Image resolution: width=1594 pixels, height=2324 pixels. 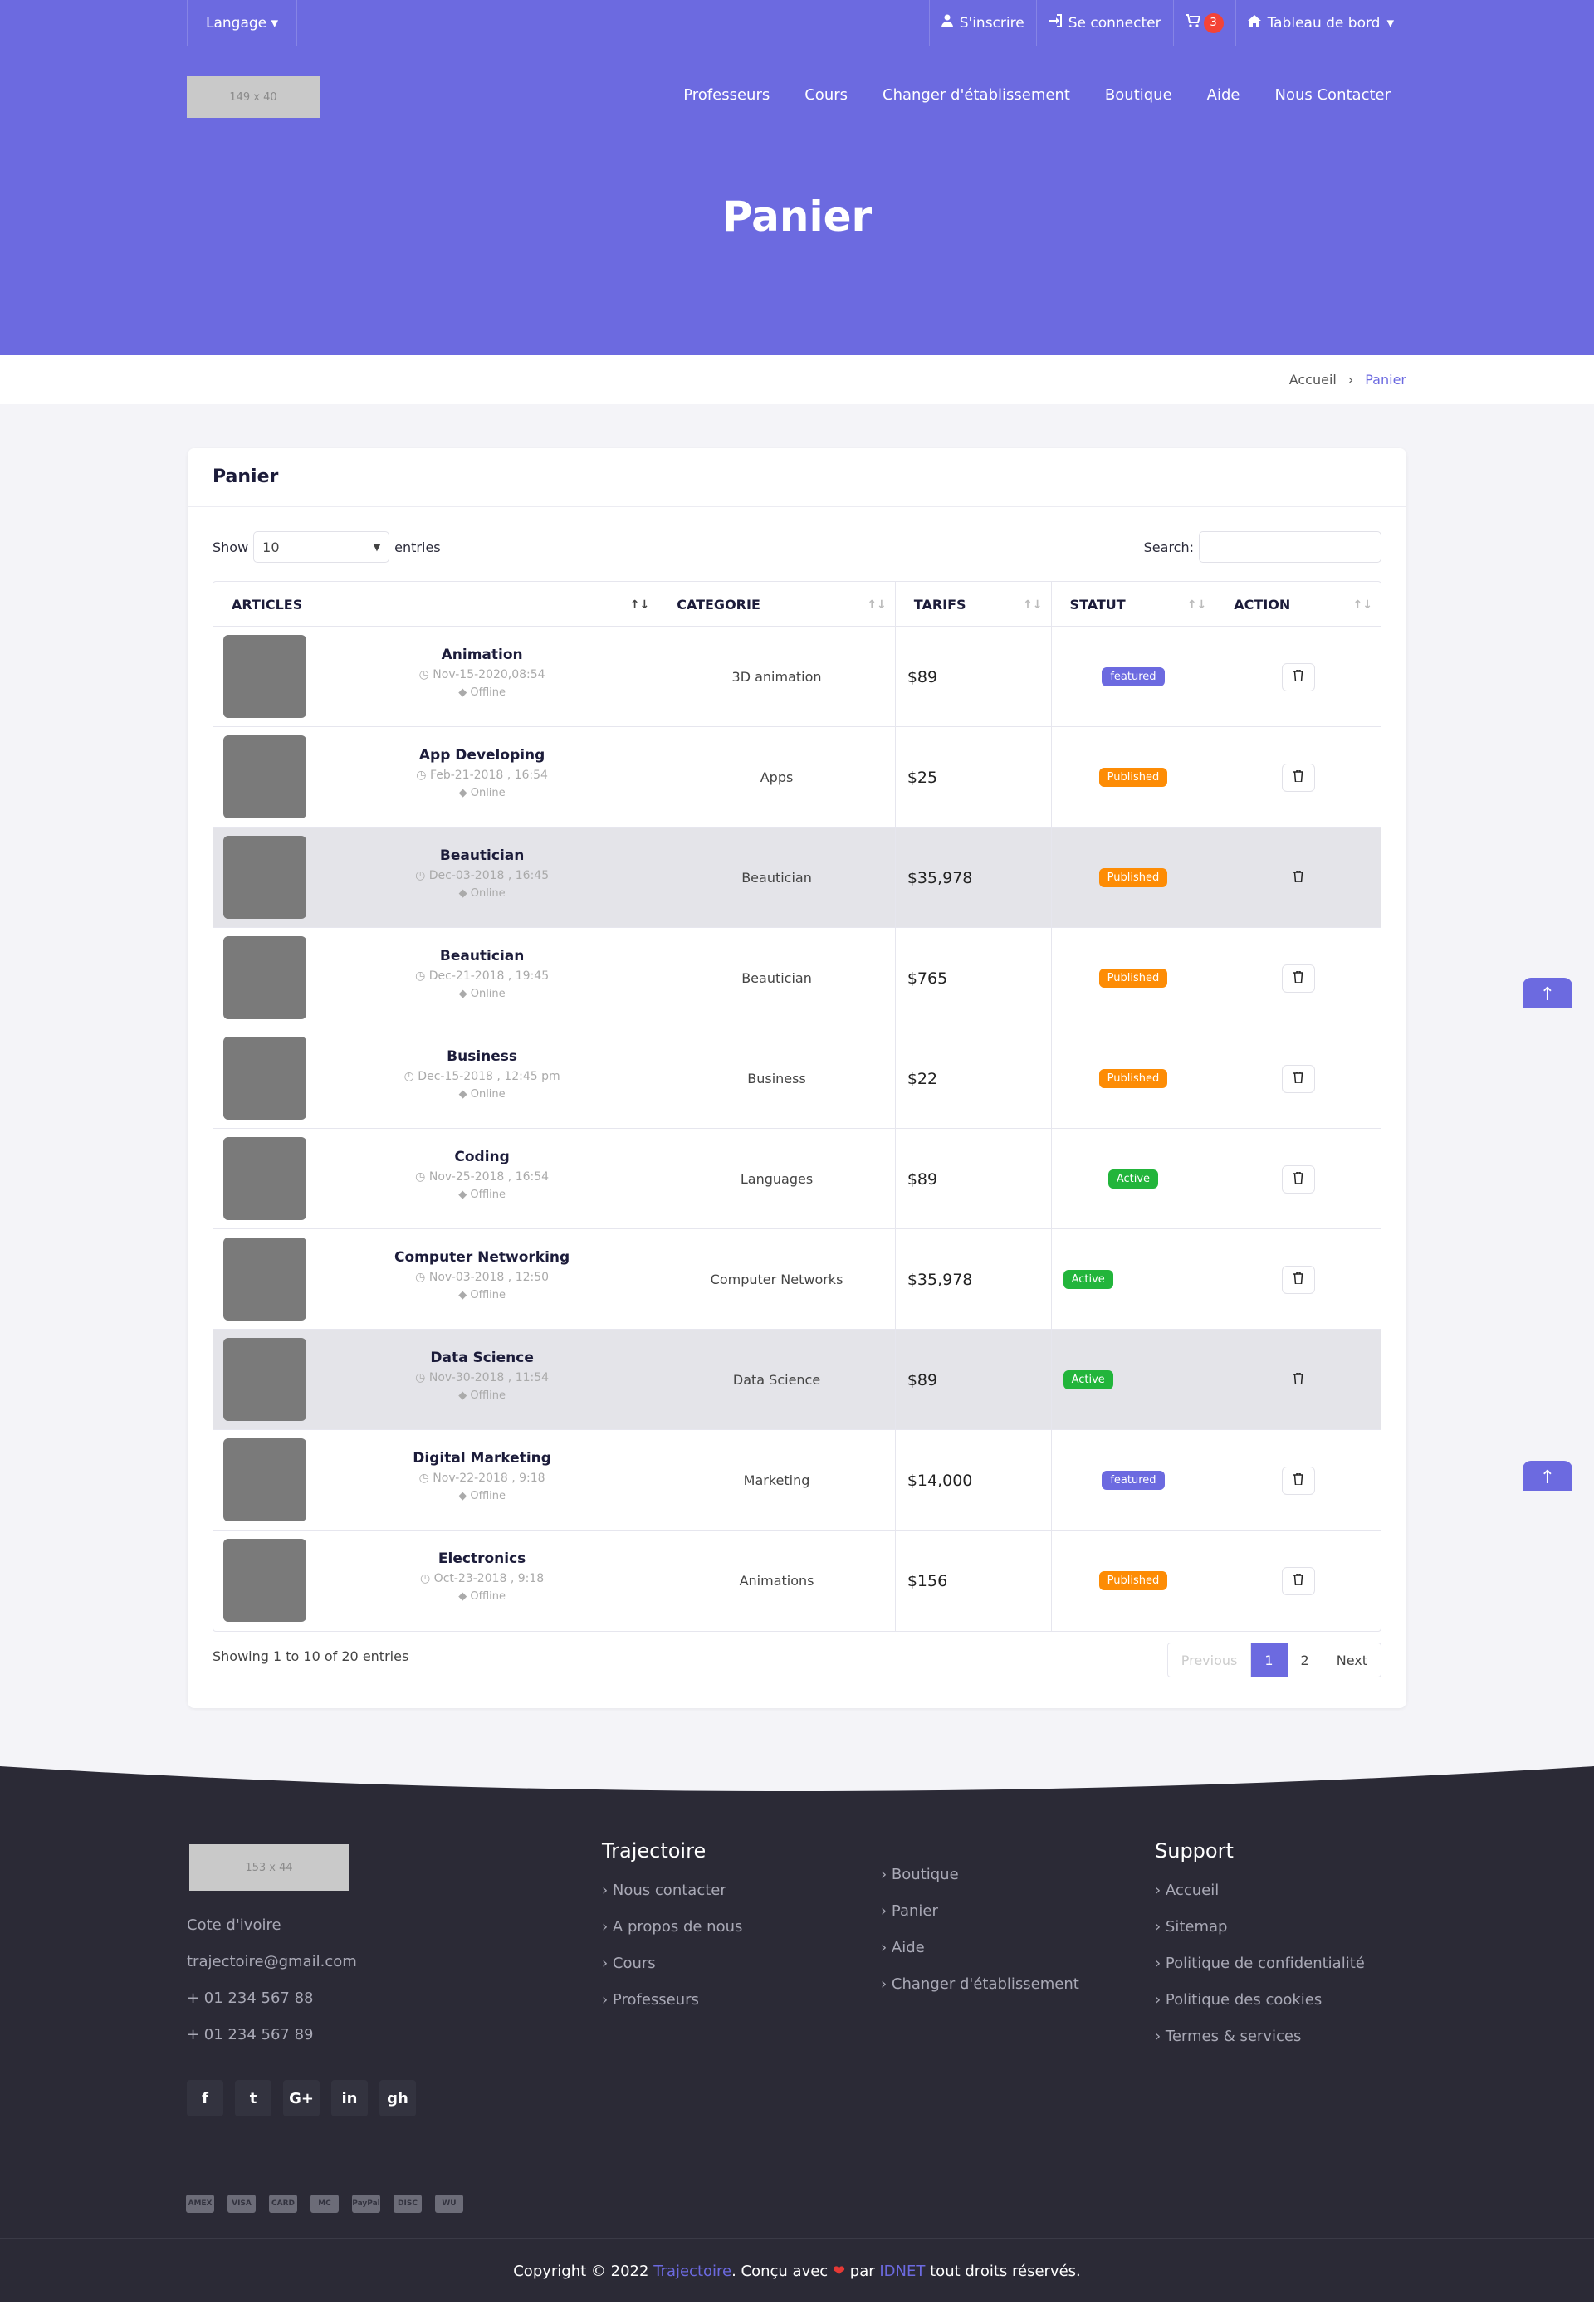 I want to click on article-name: Electronics, so click(x=482, y=1558).